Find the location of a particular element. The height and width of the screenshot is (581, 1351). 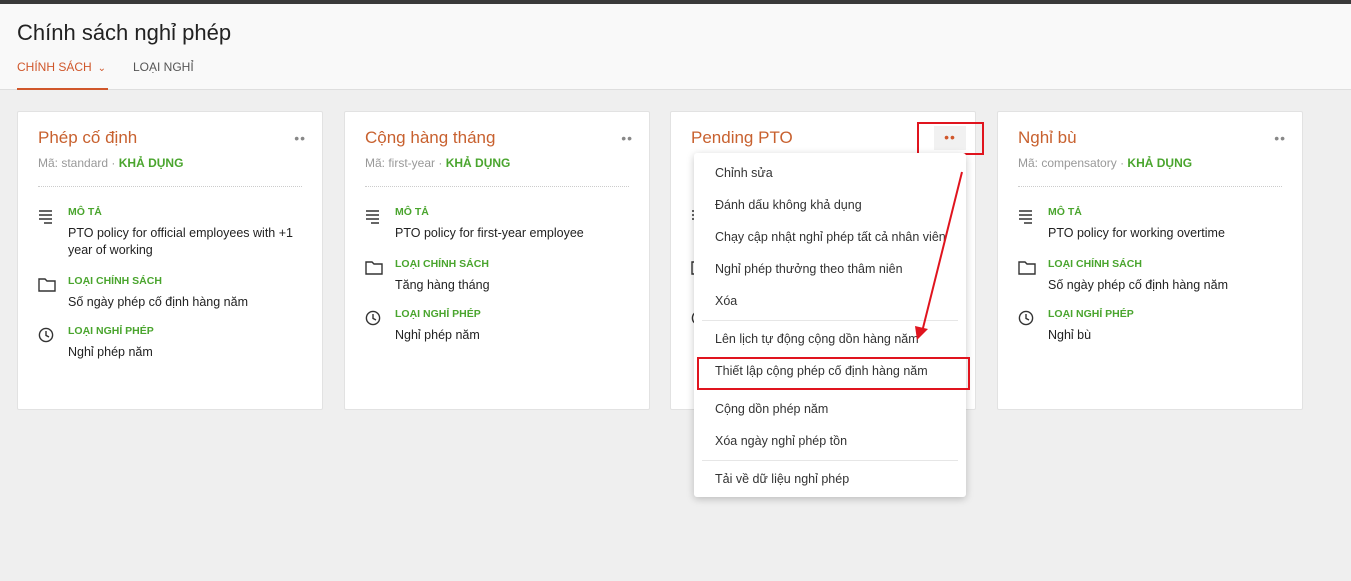

card-meta: Mã: first-year · KHẢ DỤNG is located at coordinates (437, 163).